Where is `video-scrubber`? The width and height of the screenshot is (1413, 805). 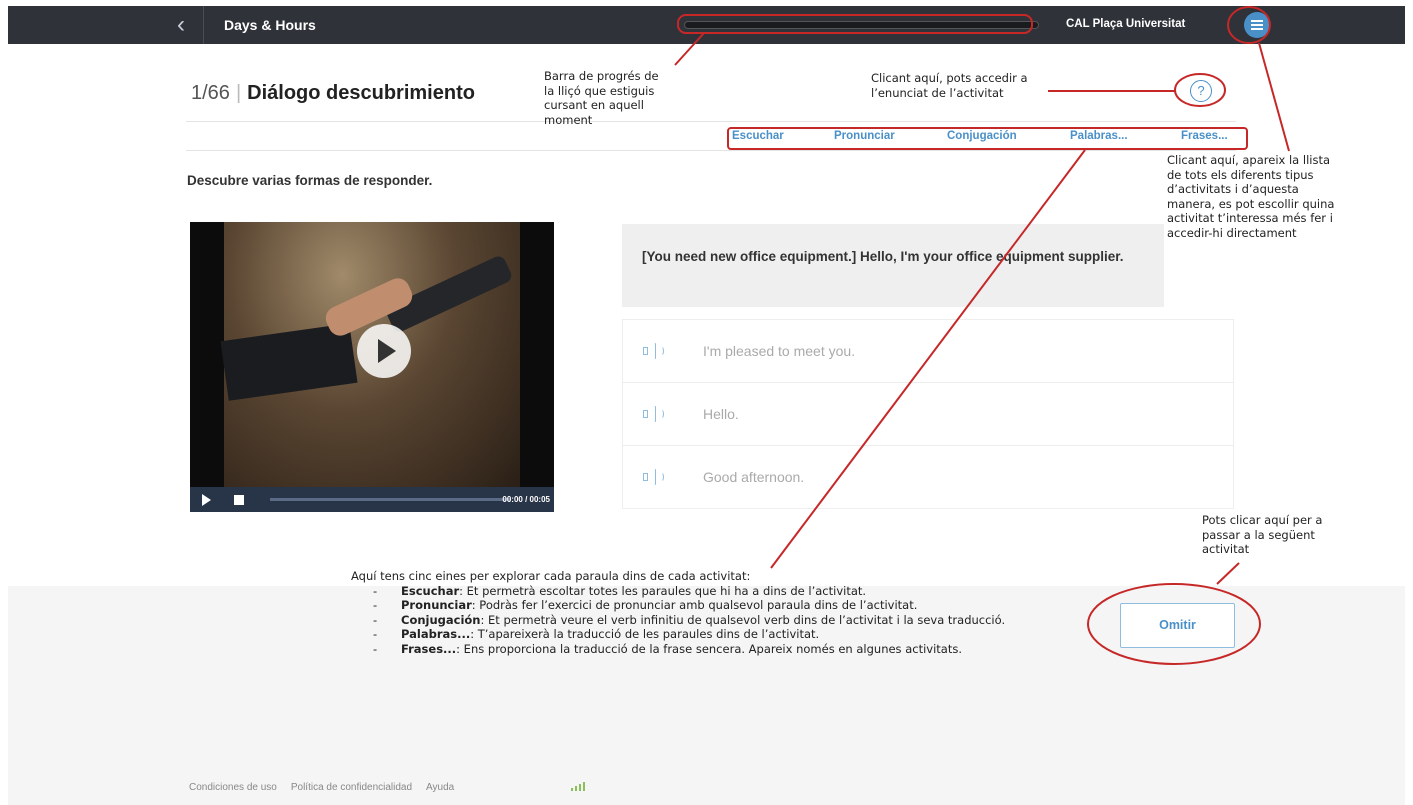 video-scrubber is located at coordinates (390, 499).